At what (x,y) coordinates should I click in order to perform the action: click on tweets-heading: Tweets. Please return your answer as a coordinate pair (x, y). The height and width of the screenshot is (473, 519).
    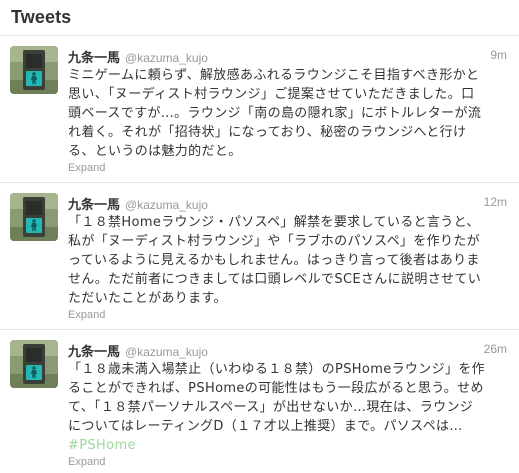
    Looking at the image, I should click on (41, 17).